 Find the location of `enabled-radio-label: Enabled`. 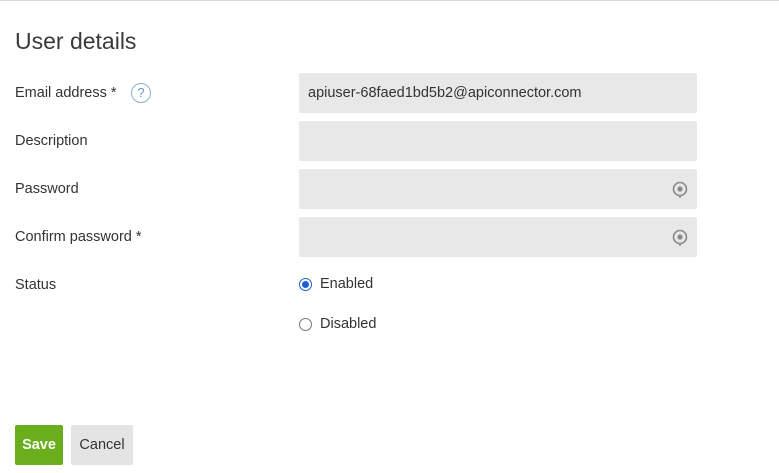

enabled-radio-label: Enabled is located at coordinates (346, 284).